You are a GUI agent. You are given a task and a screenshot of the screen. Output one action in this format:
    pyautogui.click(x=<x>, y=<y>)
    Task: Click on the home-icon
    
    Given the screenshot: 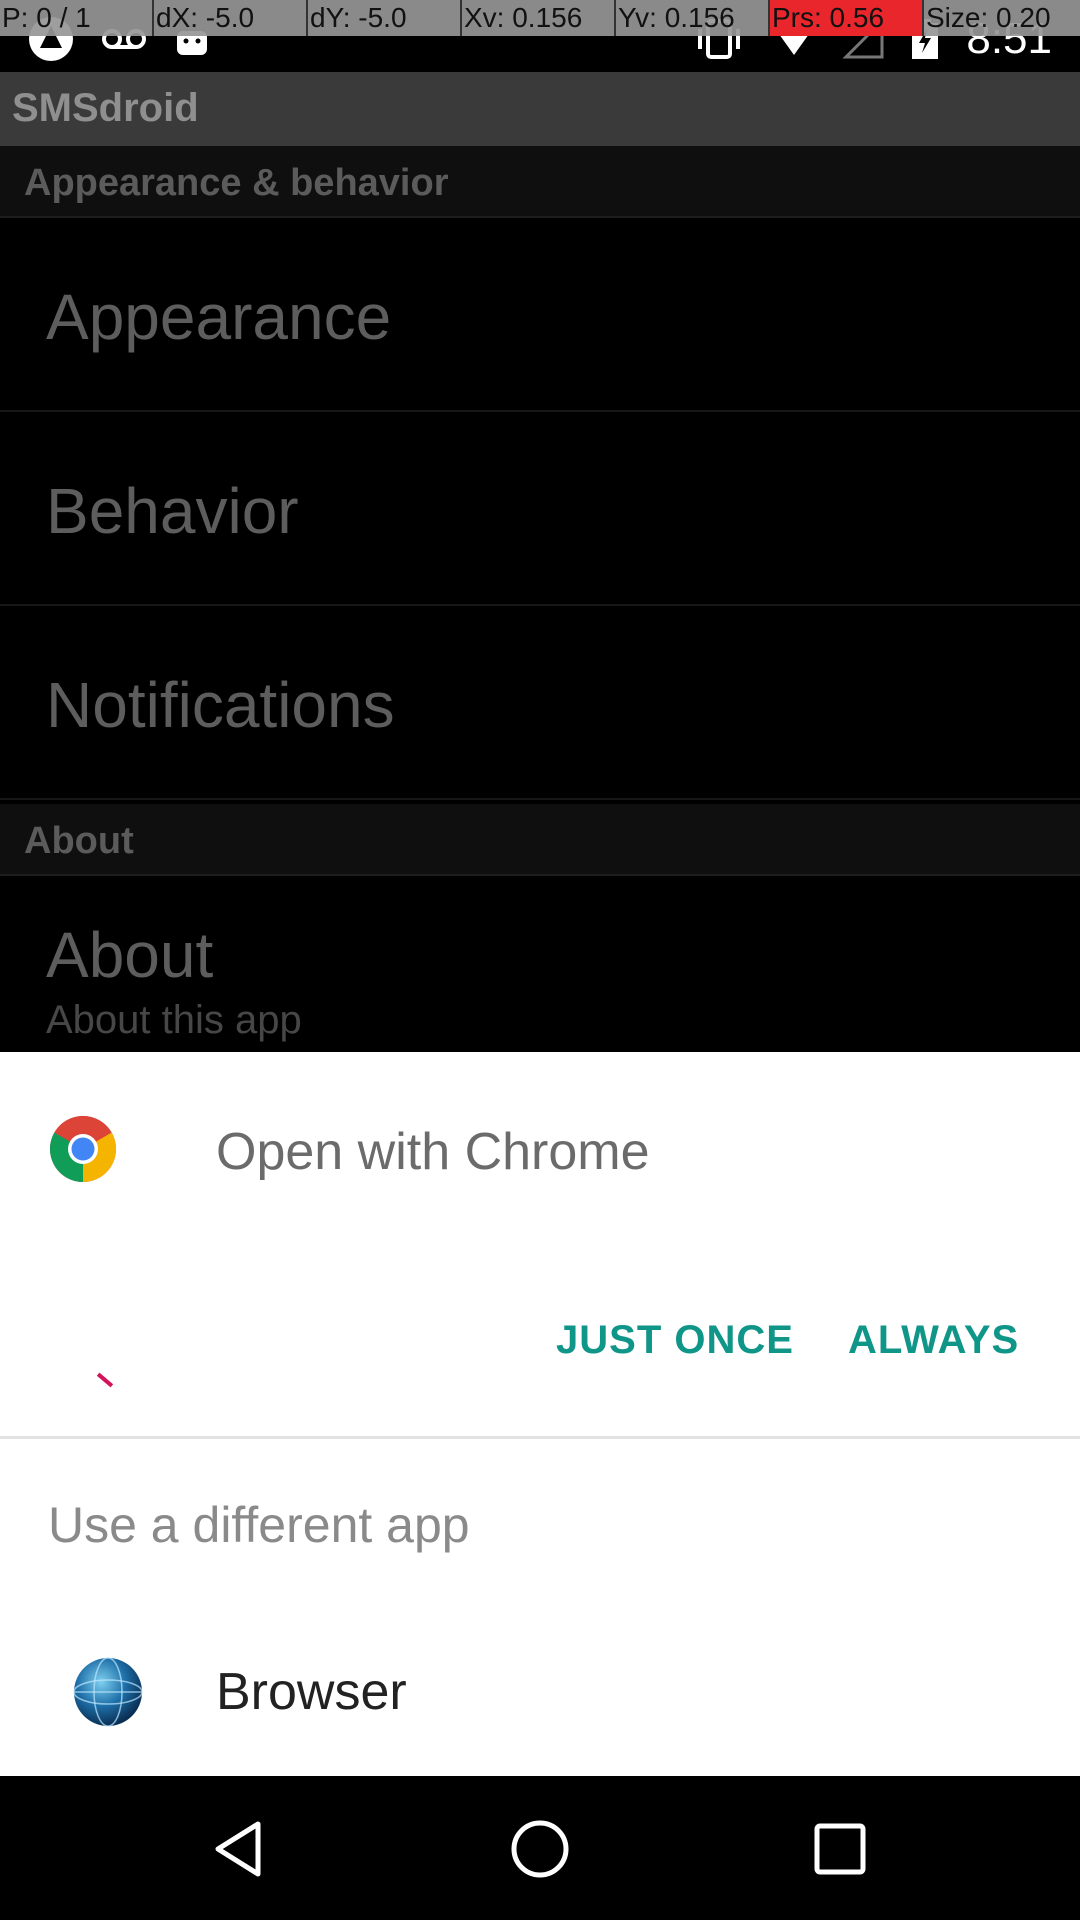 What is the action you would take?
    pyautogui.click(x=540, y=1849)
    